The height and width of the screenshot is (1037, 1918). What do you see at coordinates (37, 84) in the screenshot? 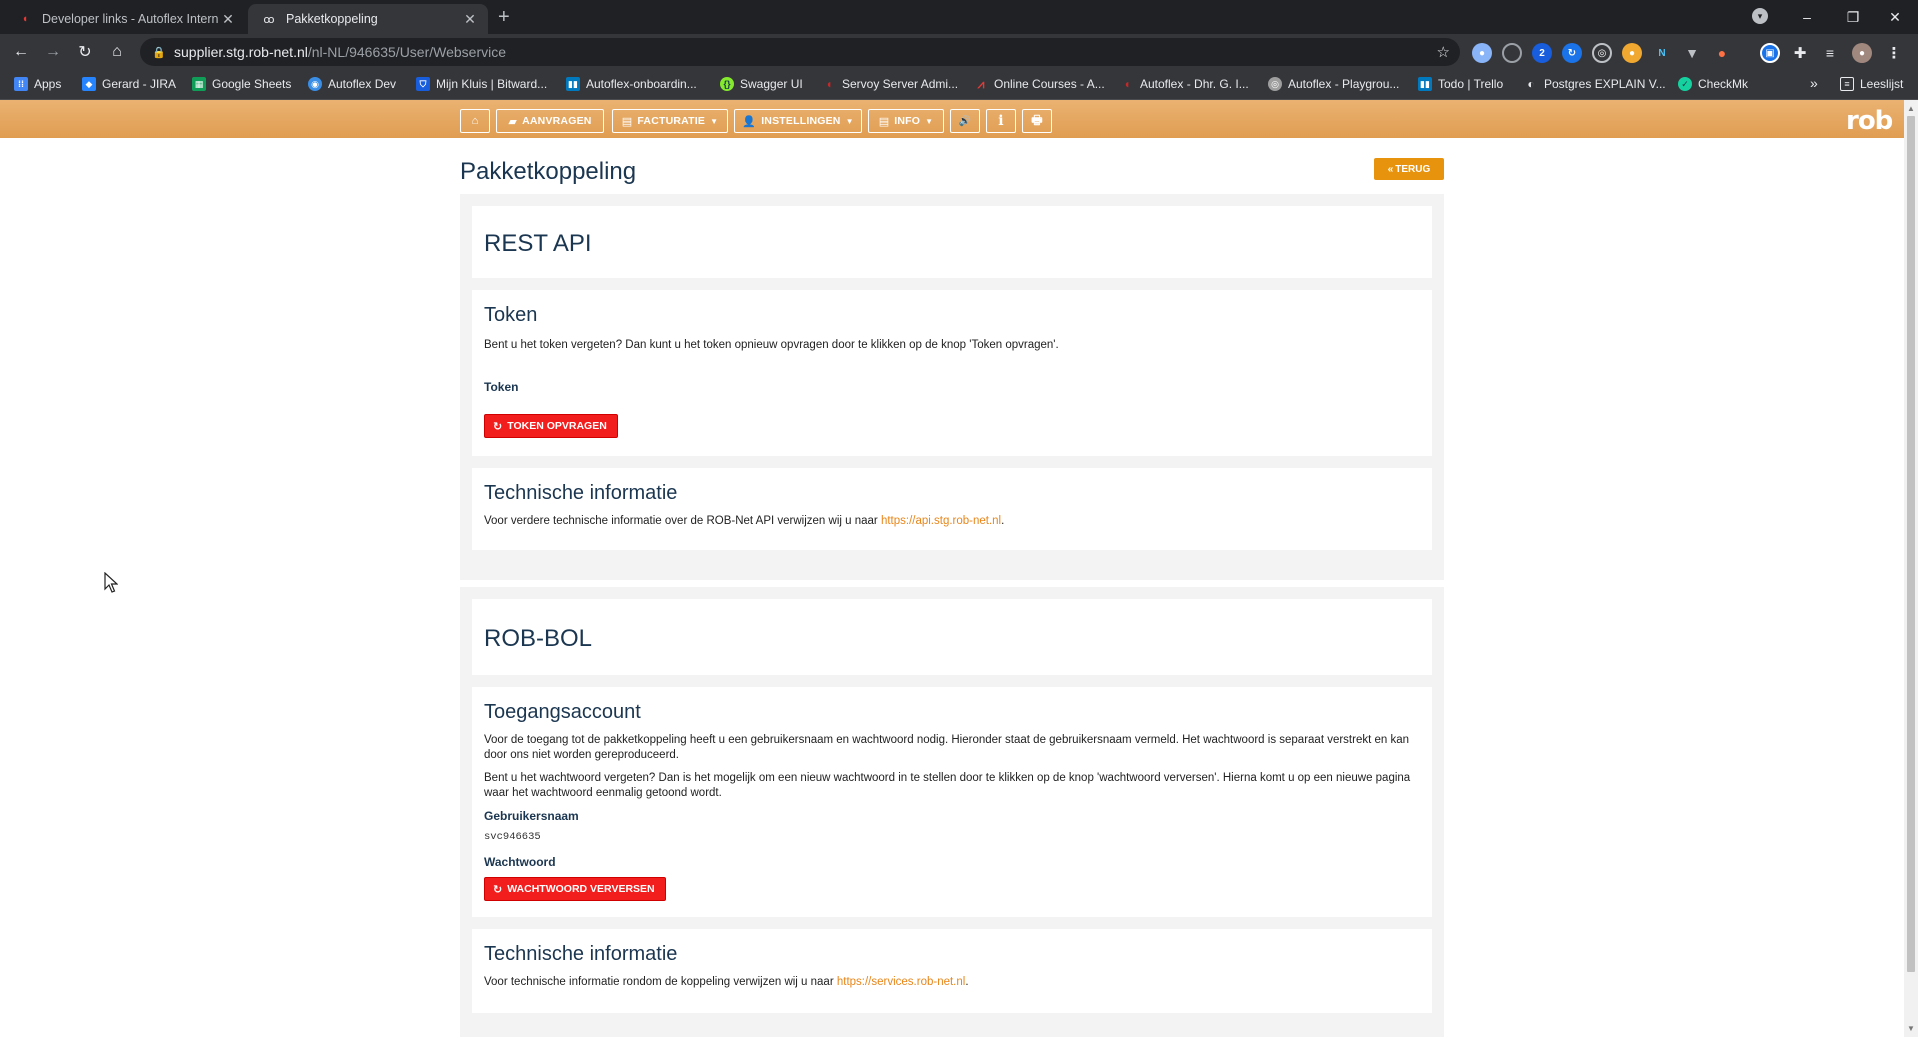
I see `bookmark-apps: ⁞⁞ Apps` at bounding box center [37, 84].